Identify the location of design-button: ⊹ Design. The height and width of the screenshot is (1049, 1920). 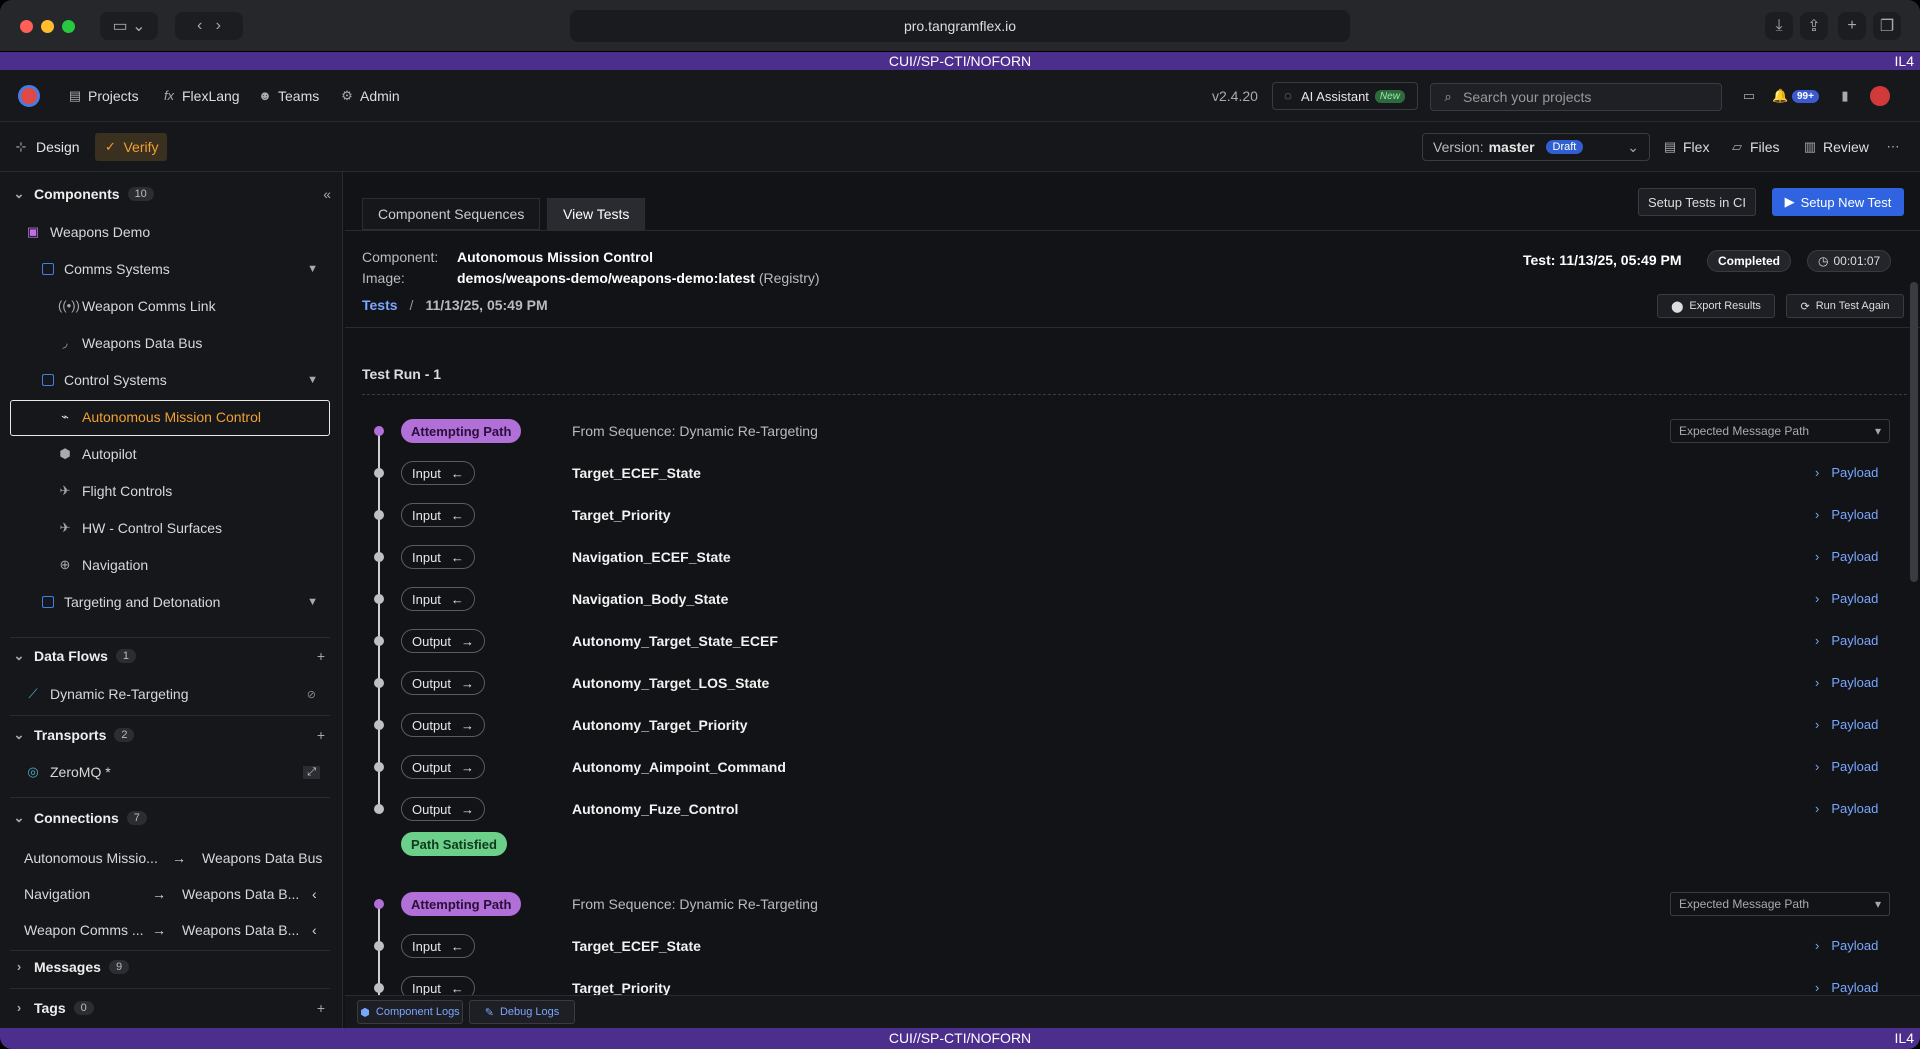
(47, 147).